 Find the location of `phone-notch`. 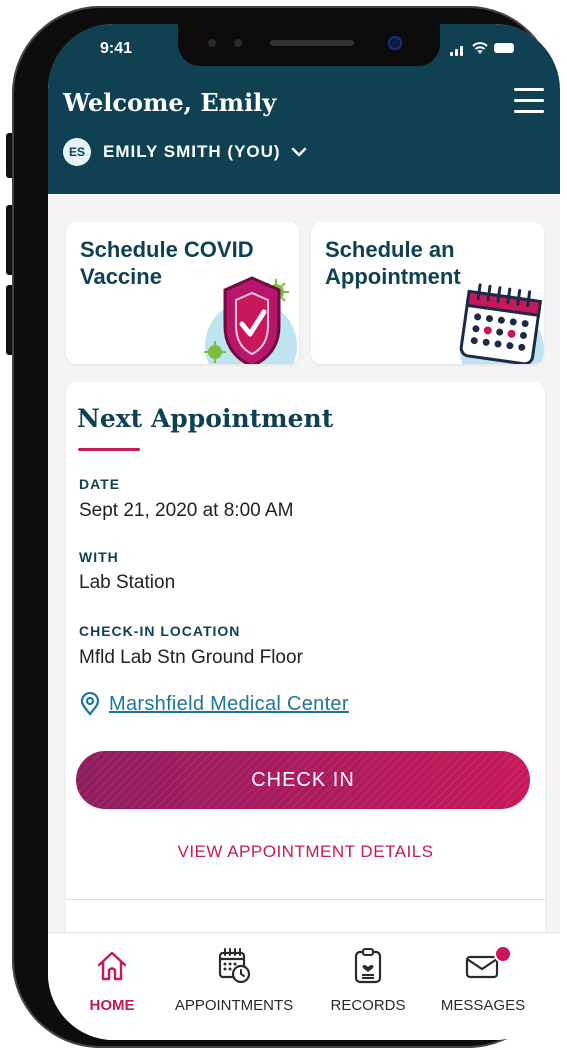

phone-notch is located at coordinates (309, 45).